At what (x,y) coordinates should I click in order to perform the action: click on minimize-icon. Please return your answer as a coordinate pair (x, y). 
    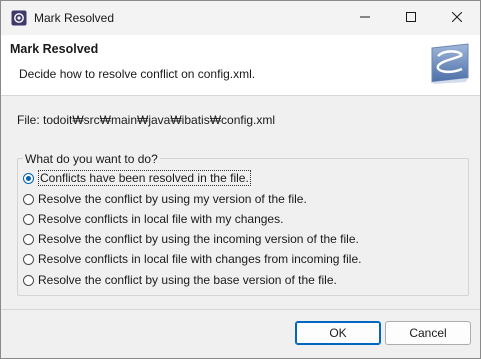
    Looking at the image, I should click on (365, 18).